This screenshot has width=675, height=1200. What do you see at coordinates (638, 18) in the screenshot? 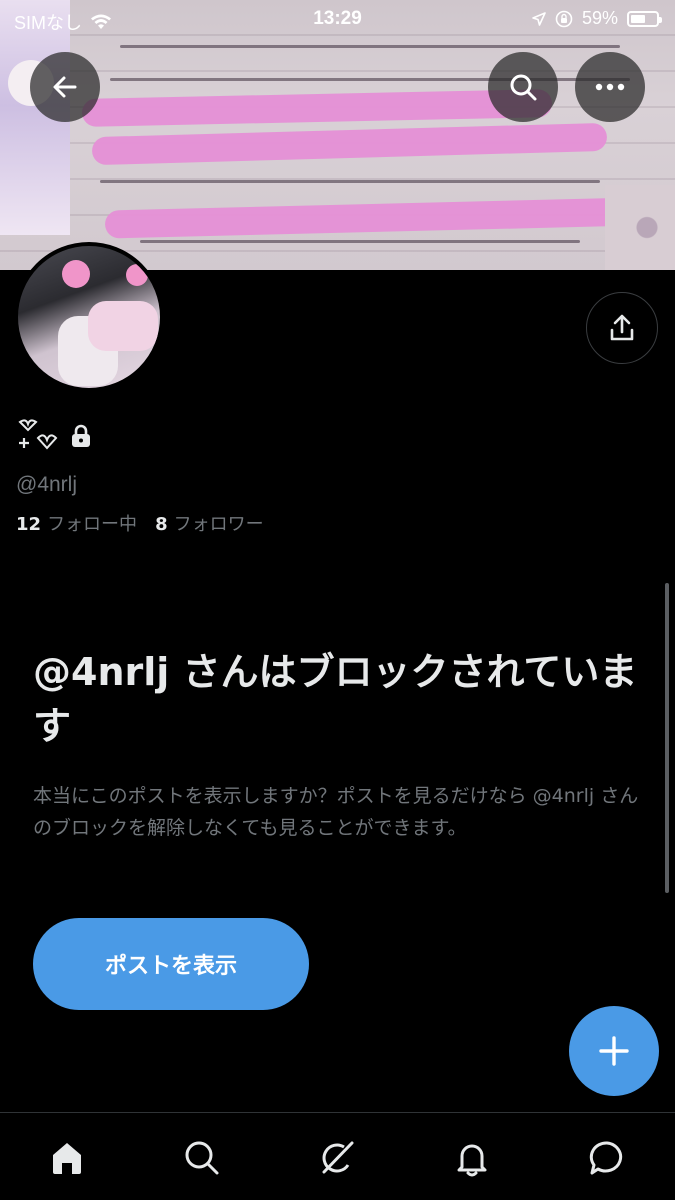
I see `battery-fill` at bounding box center [638, 18].